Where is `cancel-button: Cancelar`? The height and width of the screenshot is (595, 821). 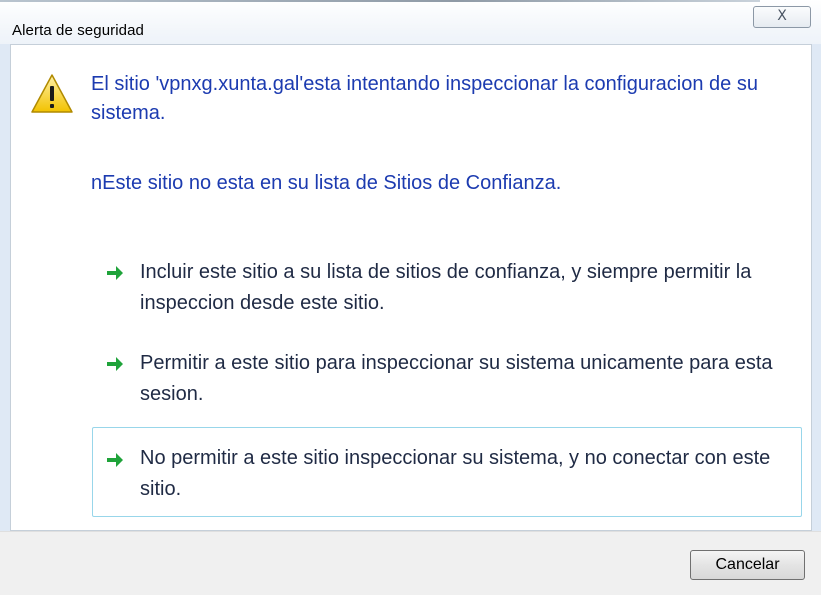
cancel-button: Cancelar is located at coordinates (747, 565).